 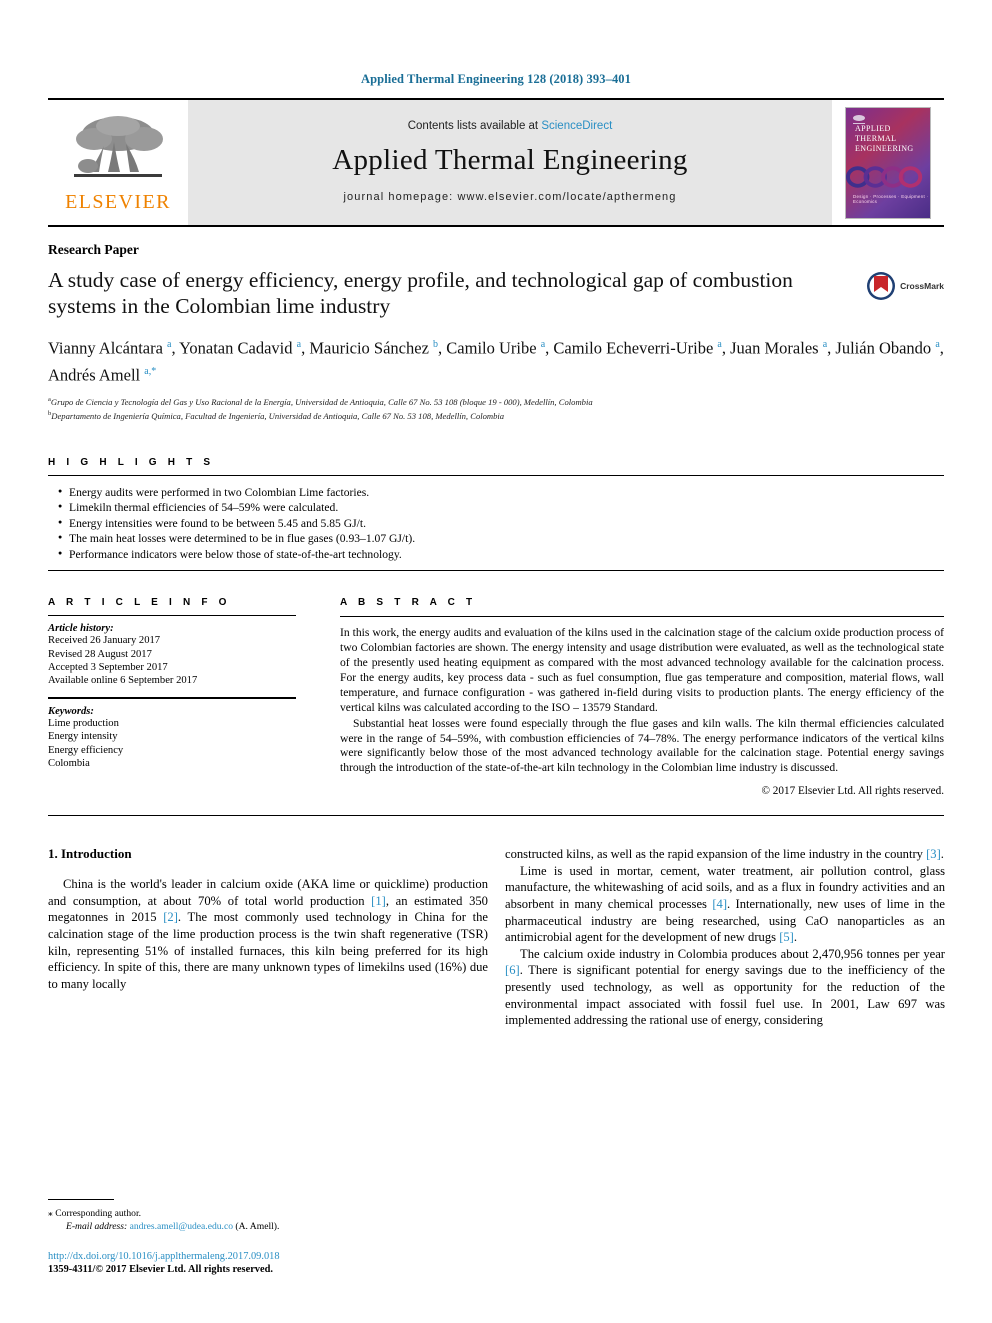 I want to click on keywords-rule, so click(x=172, y=697).